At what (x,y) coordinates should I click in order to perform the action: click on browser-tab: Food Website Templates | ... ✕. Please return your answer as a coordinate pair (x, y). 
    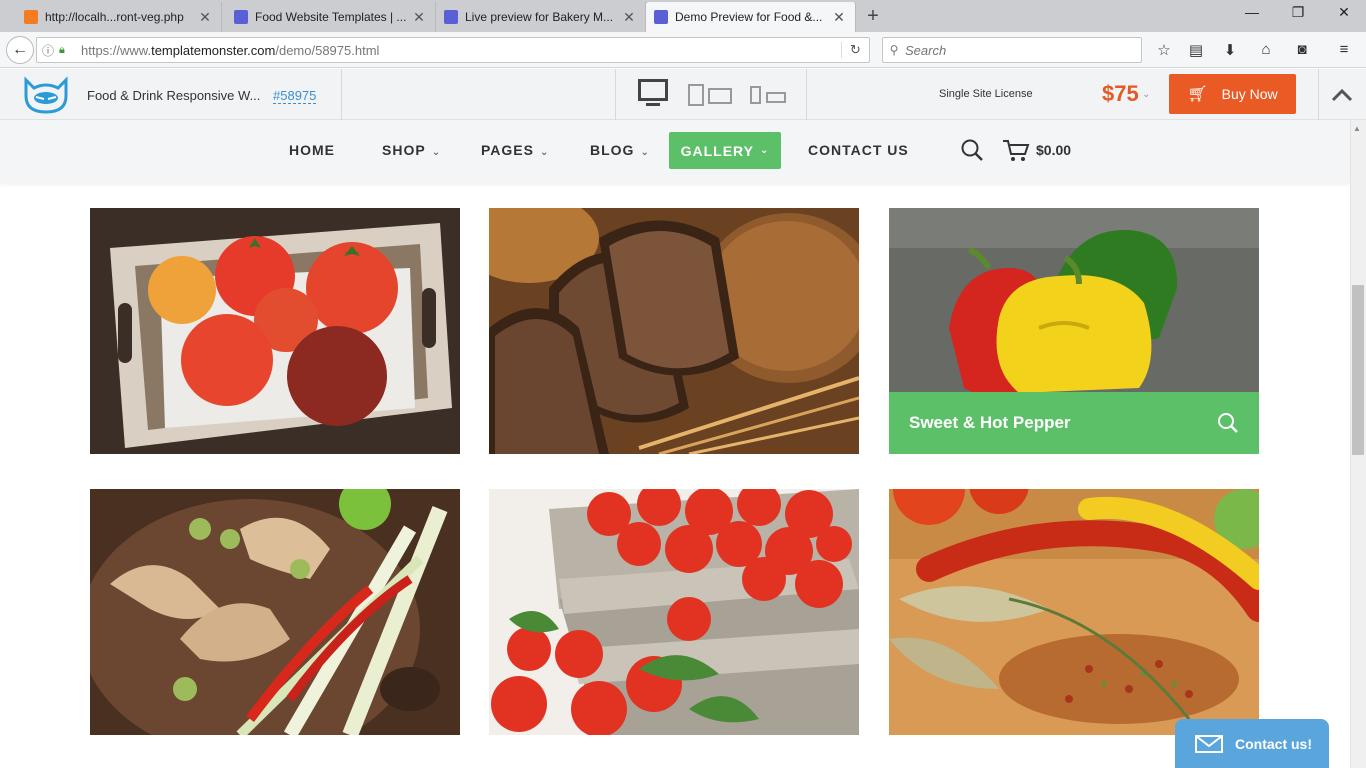
    Looking at the image, I should click on (331, 17).